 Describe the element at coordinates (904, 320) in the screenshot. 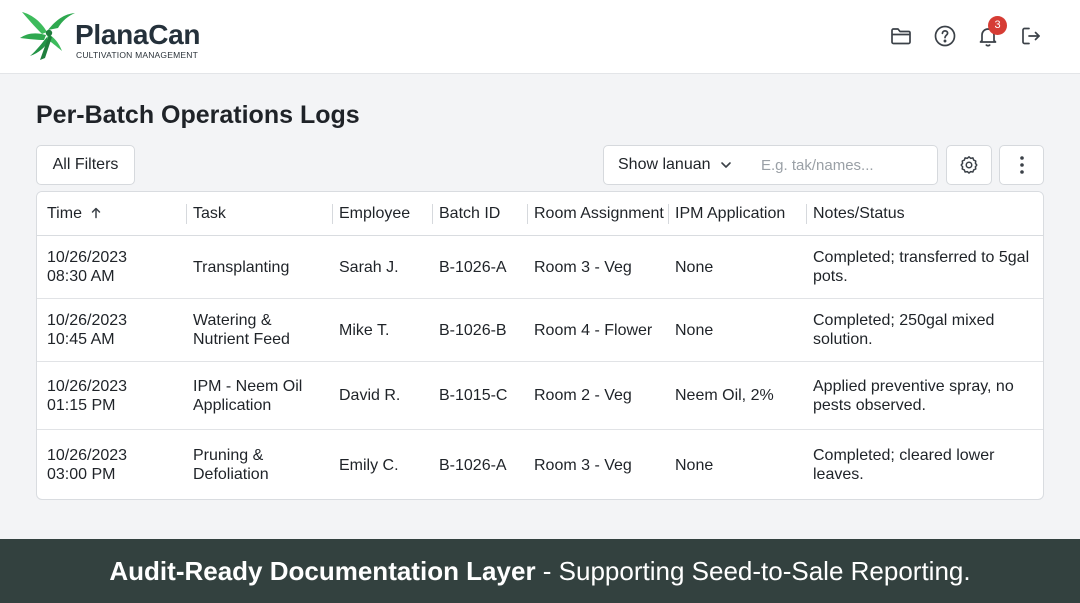

I see `cell-notes-line: Completed; 250gal mixed` at that location.